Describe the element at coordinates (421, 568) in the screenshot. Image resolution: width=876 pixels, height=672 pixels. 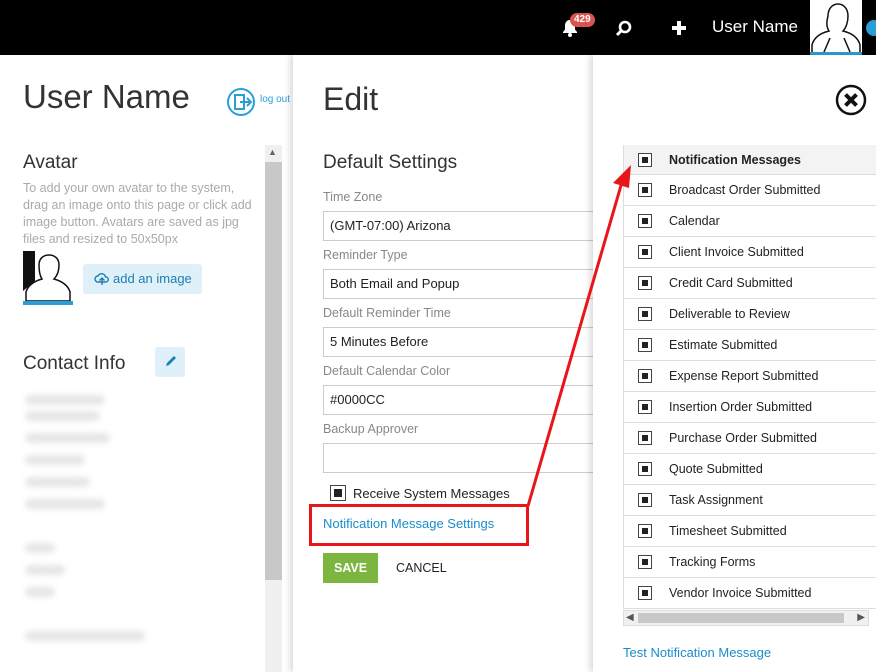
I see `cancel-button: CANCEL` at that location.